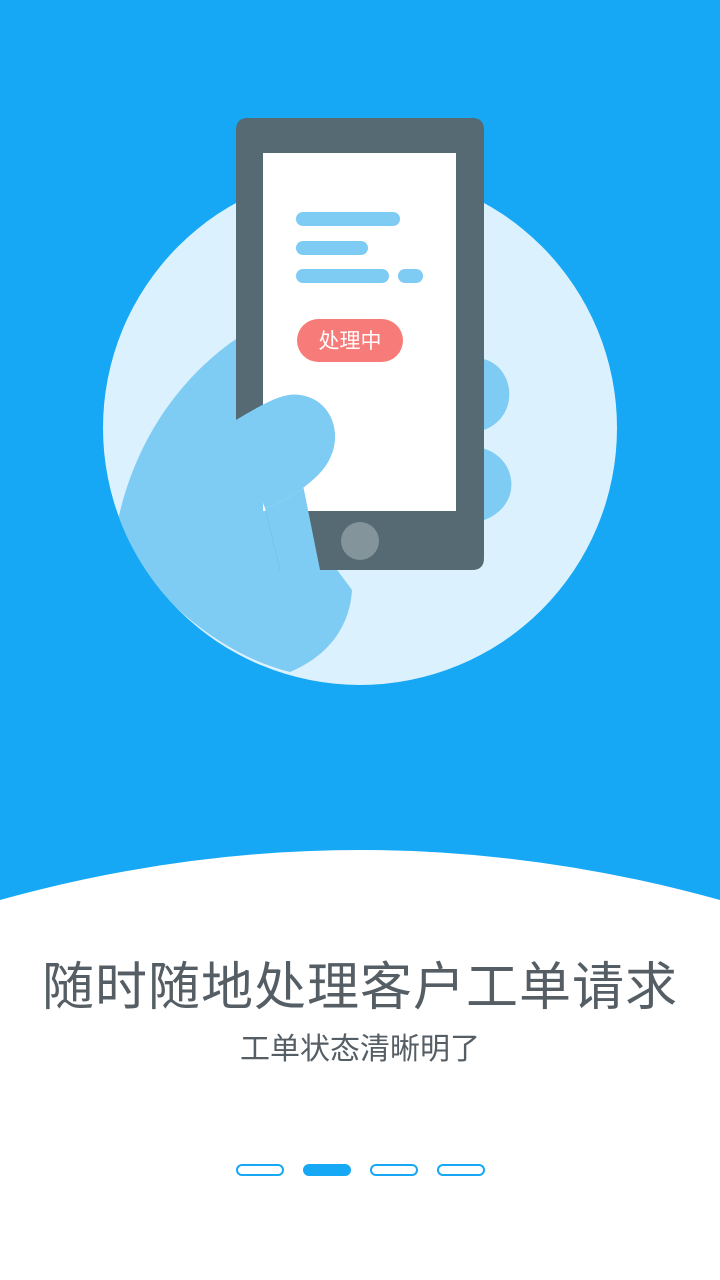  What do you see at coordinates (326, 1170) in the screenshot?
I see `page-indicator-dot-active` at bounding box center [326, 1170].